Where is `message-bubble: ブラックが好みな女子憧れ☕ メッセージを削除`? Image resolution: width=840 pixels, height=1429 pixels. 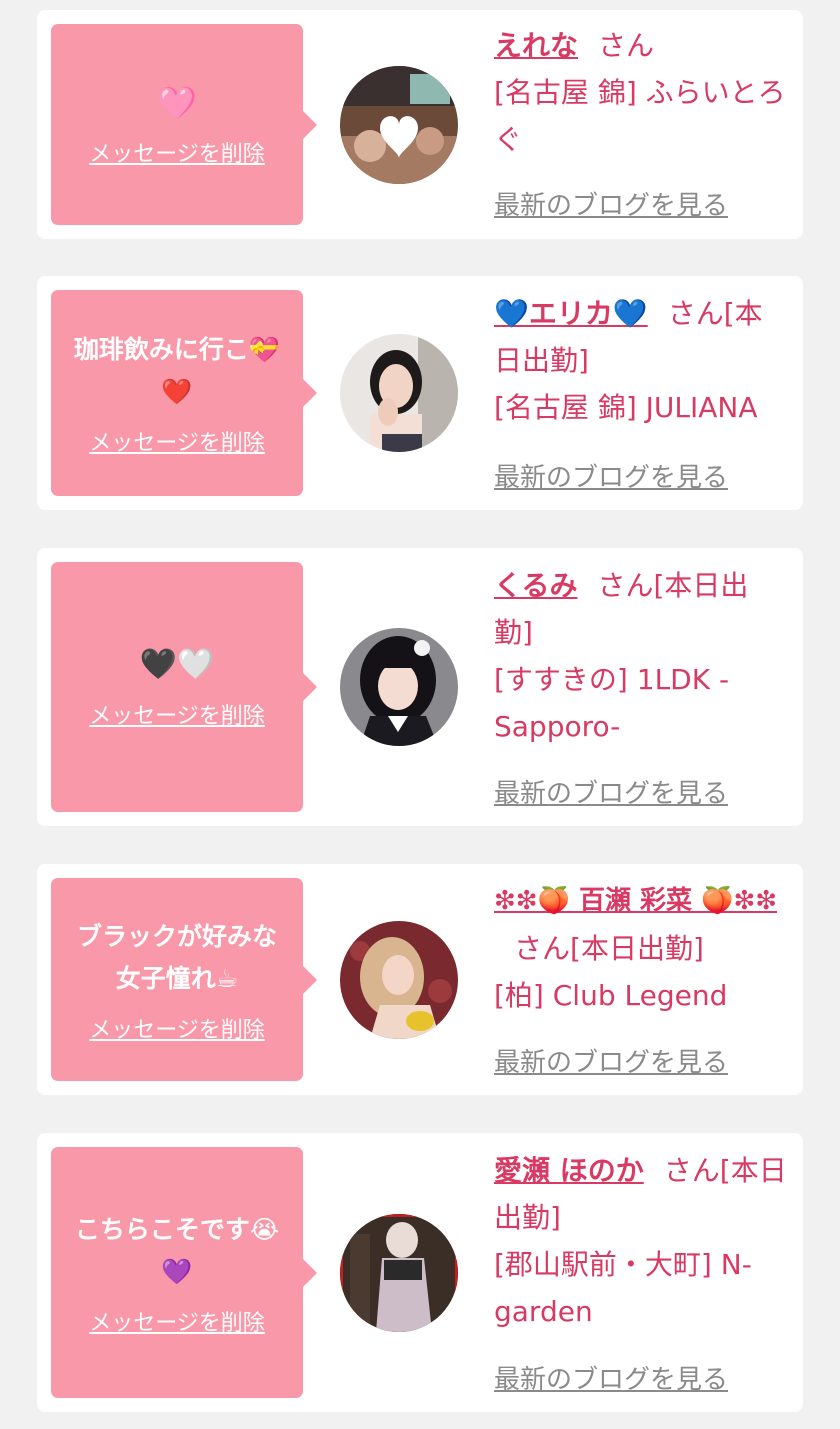
message-bubble: ブラックが好みな女子憧れ☕ メッセージを削除 is located at coordinates (184, 979).